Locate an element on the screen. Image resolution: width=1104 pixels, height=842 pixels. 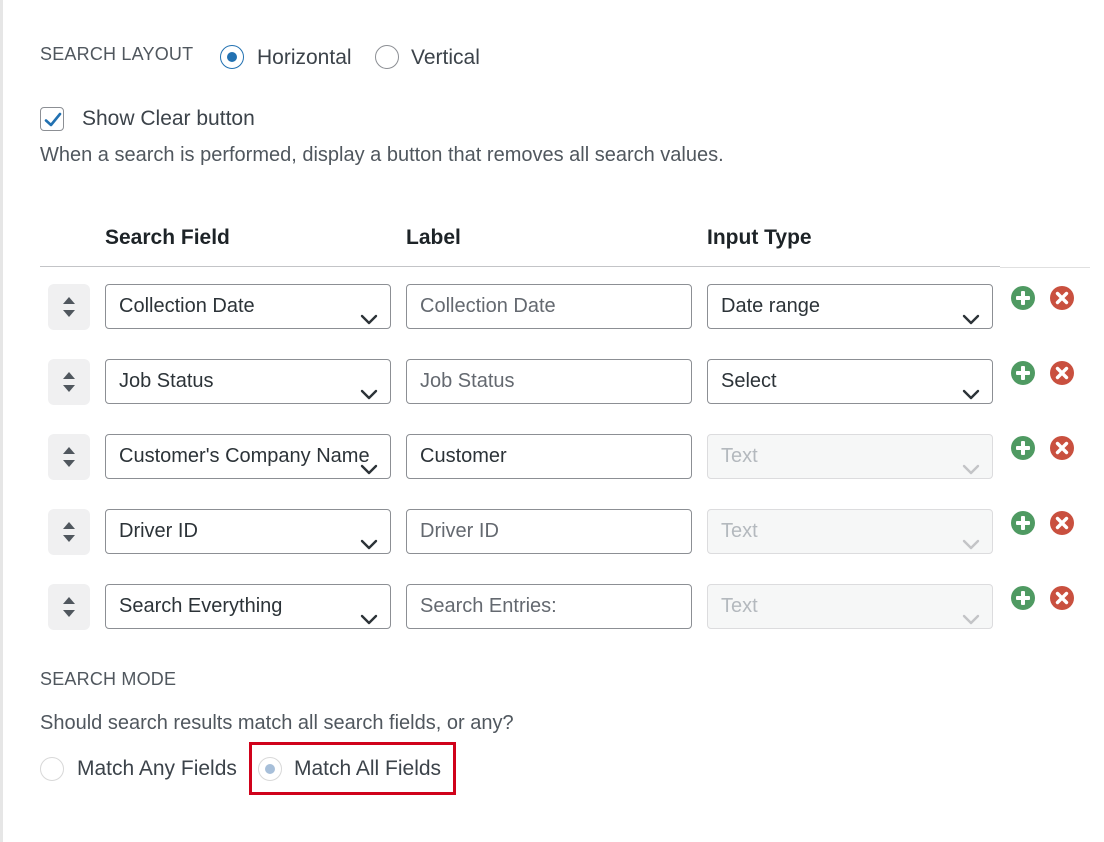
search-field-select: Collection Date is located at coordinates (248, 306).